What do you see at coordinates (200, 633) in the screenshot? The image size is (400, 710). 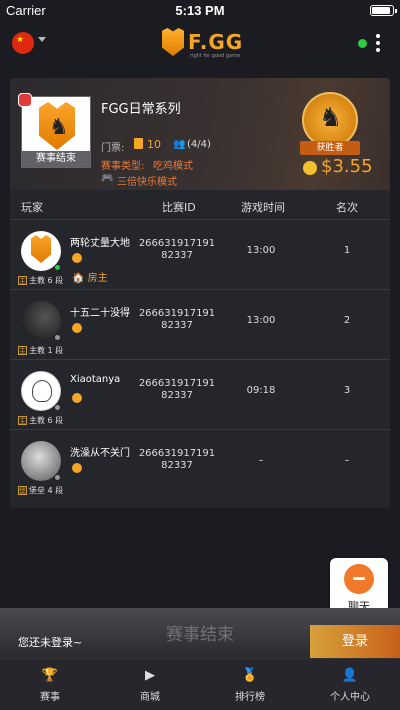 I see `login-bar: 赛事结束 您还未登录~ 登录` at bounding box center [200, 633].